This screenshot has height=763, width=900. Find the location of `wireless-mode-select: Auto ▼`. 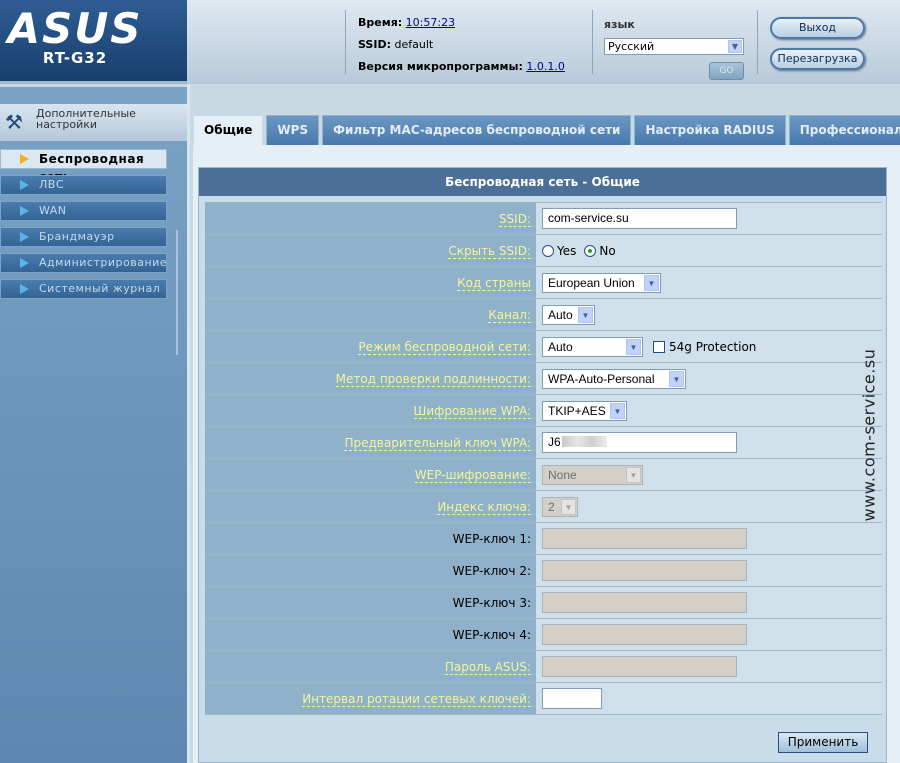

wireless-mode-select: Auto ▼ is located at coordinates (592, 346).